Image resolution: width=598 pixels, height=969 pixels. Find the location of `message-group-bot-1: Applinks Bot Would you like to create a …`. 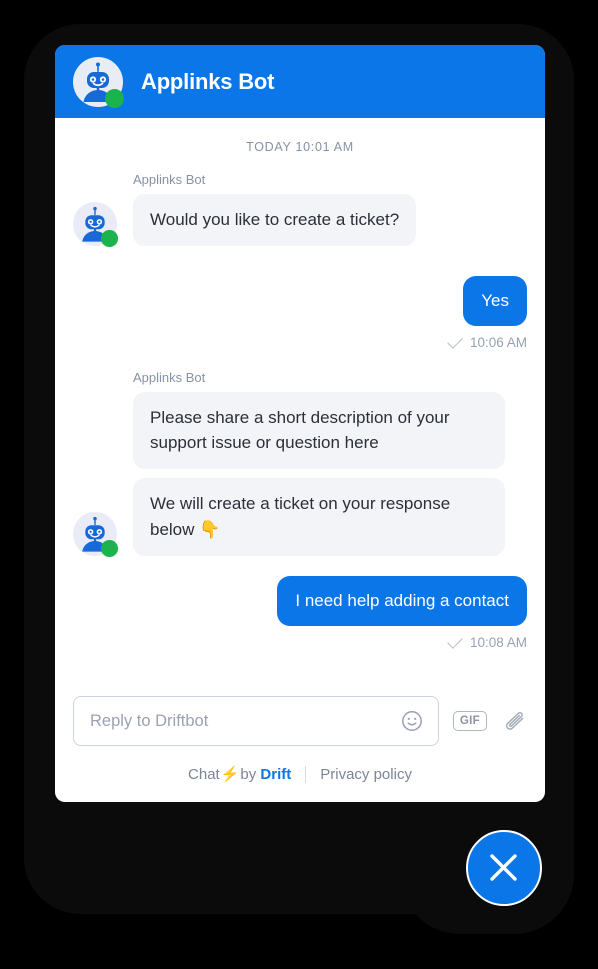

message-group-bot-1: Applinks Bot Would you like to create a … is located at coordinates (300, 209).